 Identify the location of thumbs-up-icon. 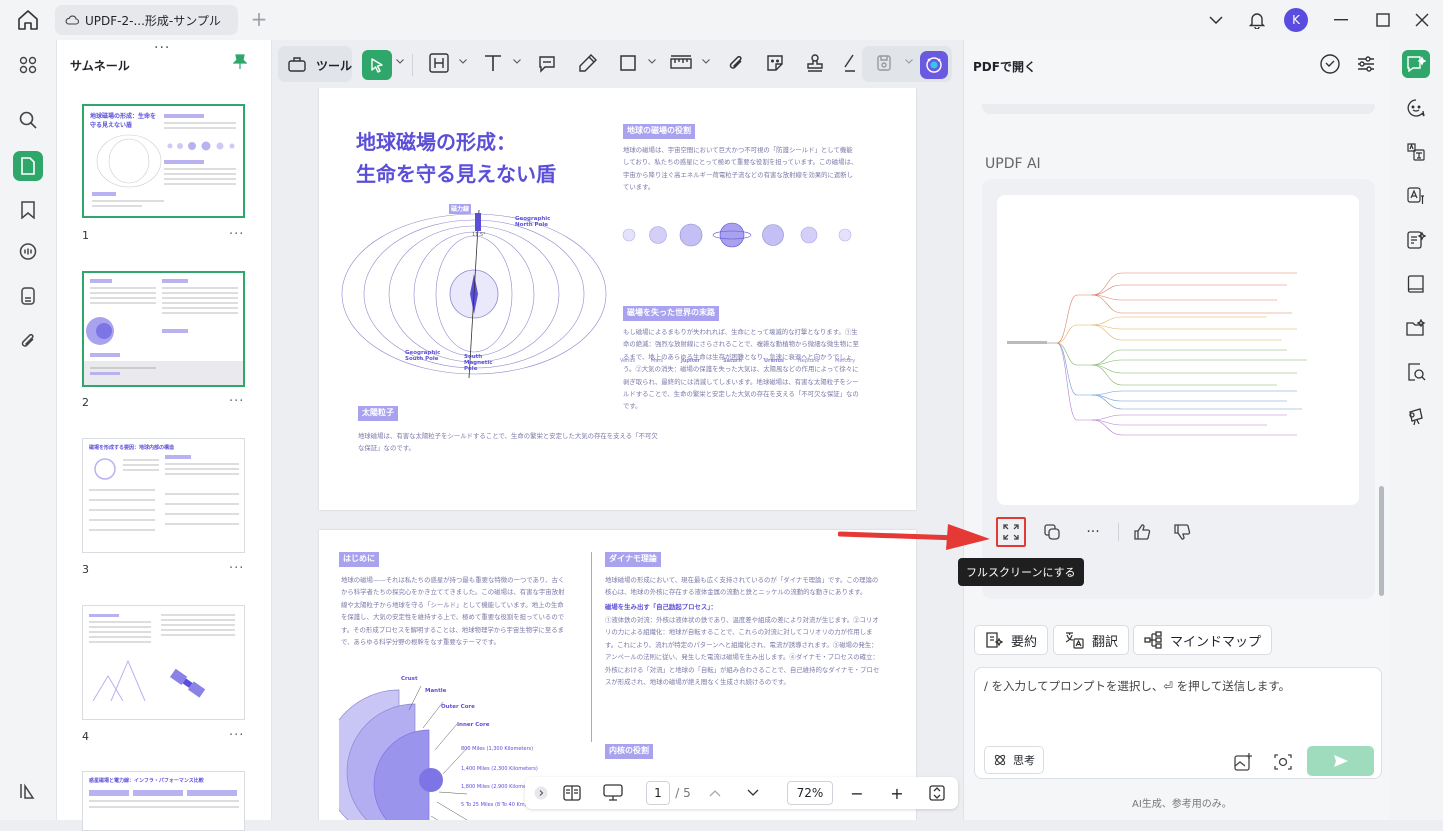
(1142, 532).